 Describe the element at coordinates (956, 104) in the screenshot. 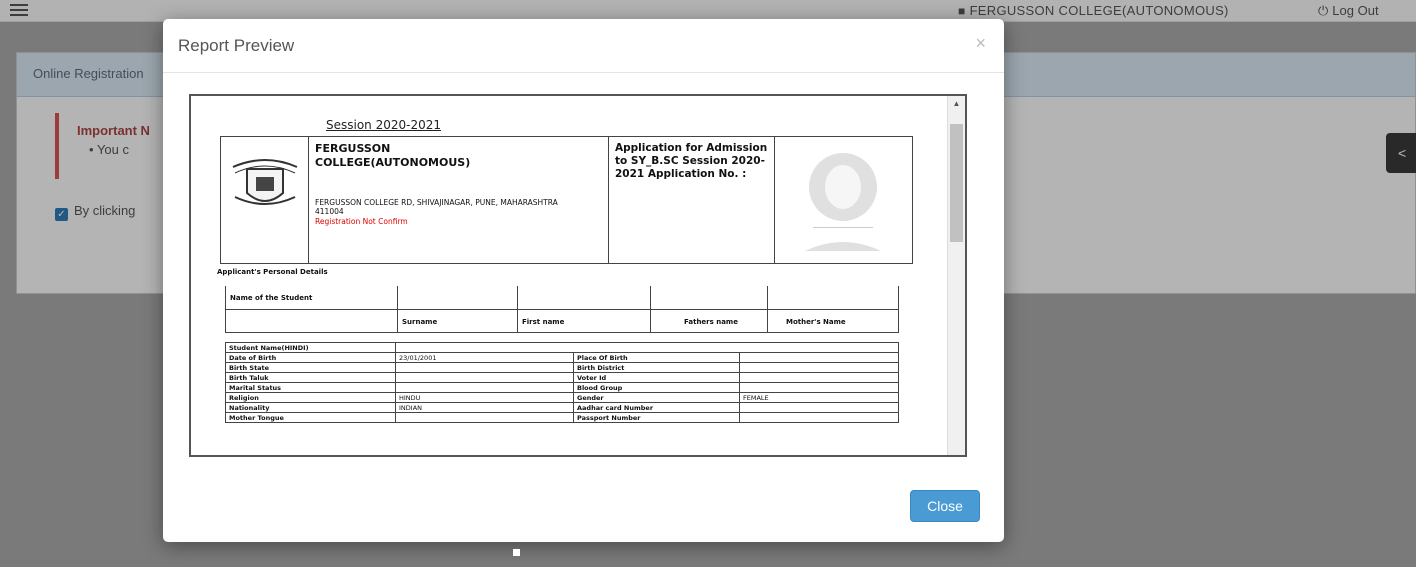

I see `scroll-up-icon: ▲` at that location.